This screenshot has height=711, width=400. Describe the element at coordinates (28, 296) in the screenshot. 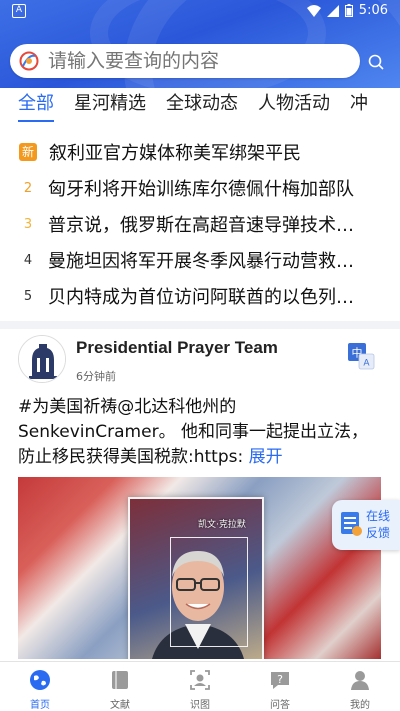

I see `rank-number: 5` at that location.